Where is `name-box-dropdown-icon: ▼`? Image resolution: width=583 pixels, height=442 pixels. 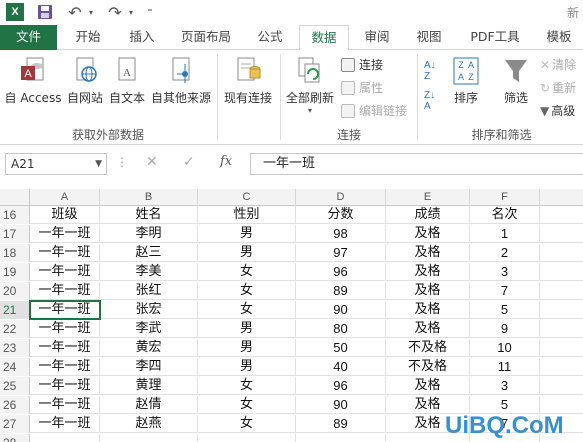
name-box-dropdown-icon: ▼ is located at coordinates (98, 164).